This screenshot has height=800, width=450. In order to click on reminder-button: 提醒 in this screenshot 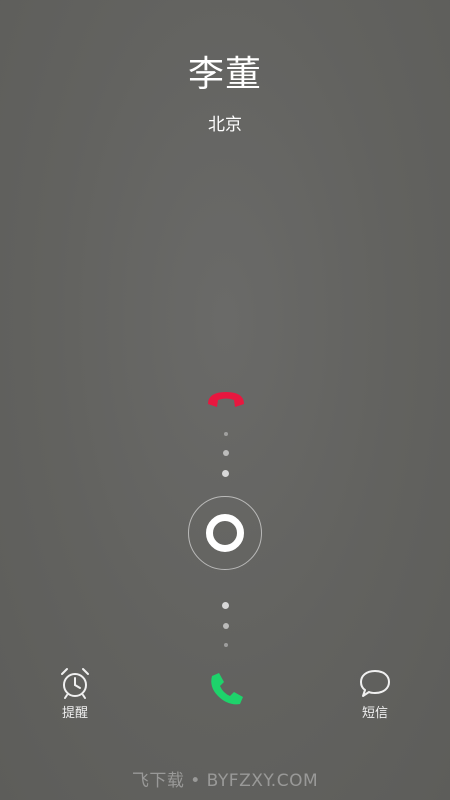, I will do `click(75, 693)`.